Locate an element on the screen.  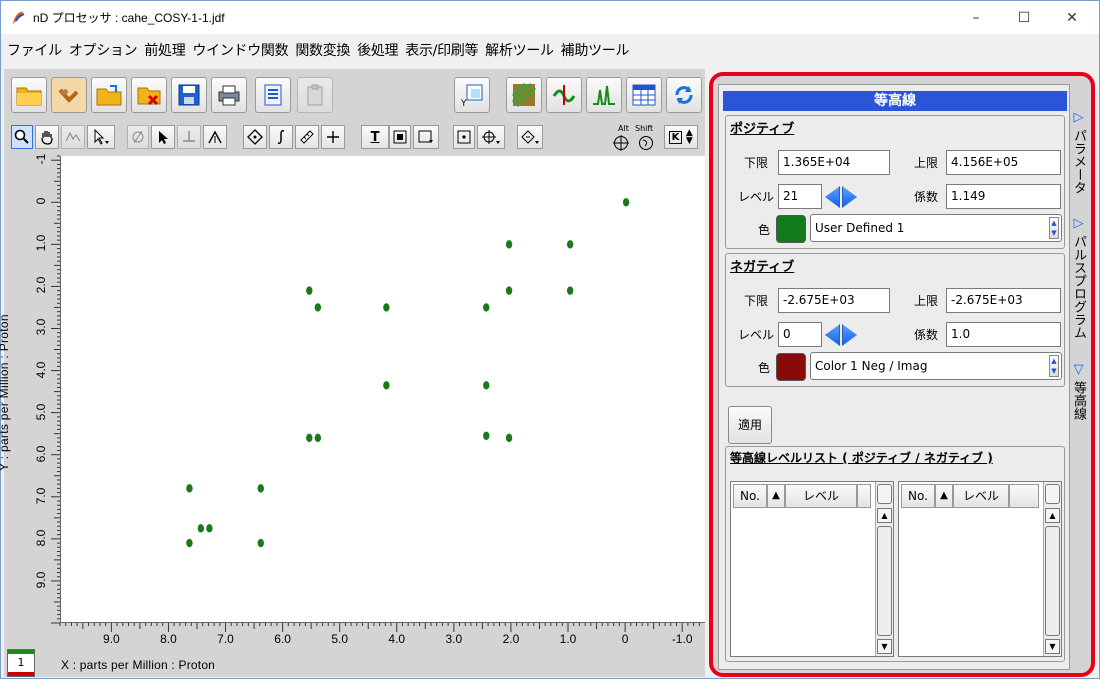
y-tick-label: 6.0 is located at coordinates (41, 454).